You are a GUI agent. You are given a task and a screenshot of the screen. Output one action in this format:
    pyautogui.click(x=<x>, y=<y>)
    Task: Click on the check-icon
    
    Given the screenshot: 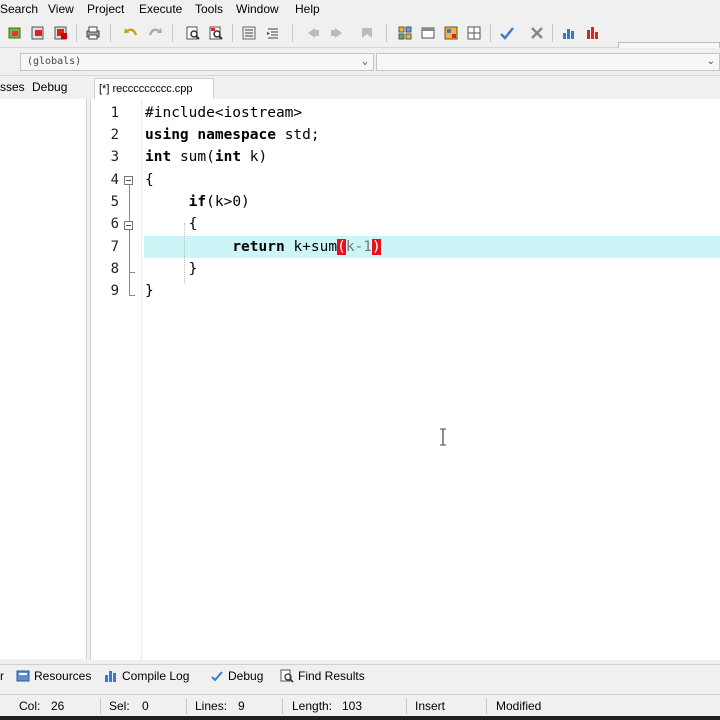 What is the action you would take?
    pyautogui.click(x=507, y=33)
    